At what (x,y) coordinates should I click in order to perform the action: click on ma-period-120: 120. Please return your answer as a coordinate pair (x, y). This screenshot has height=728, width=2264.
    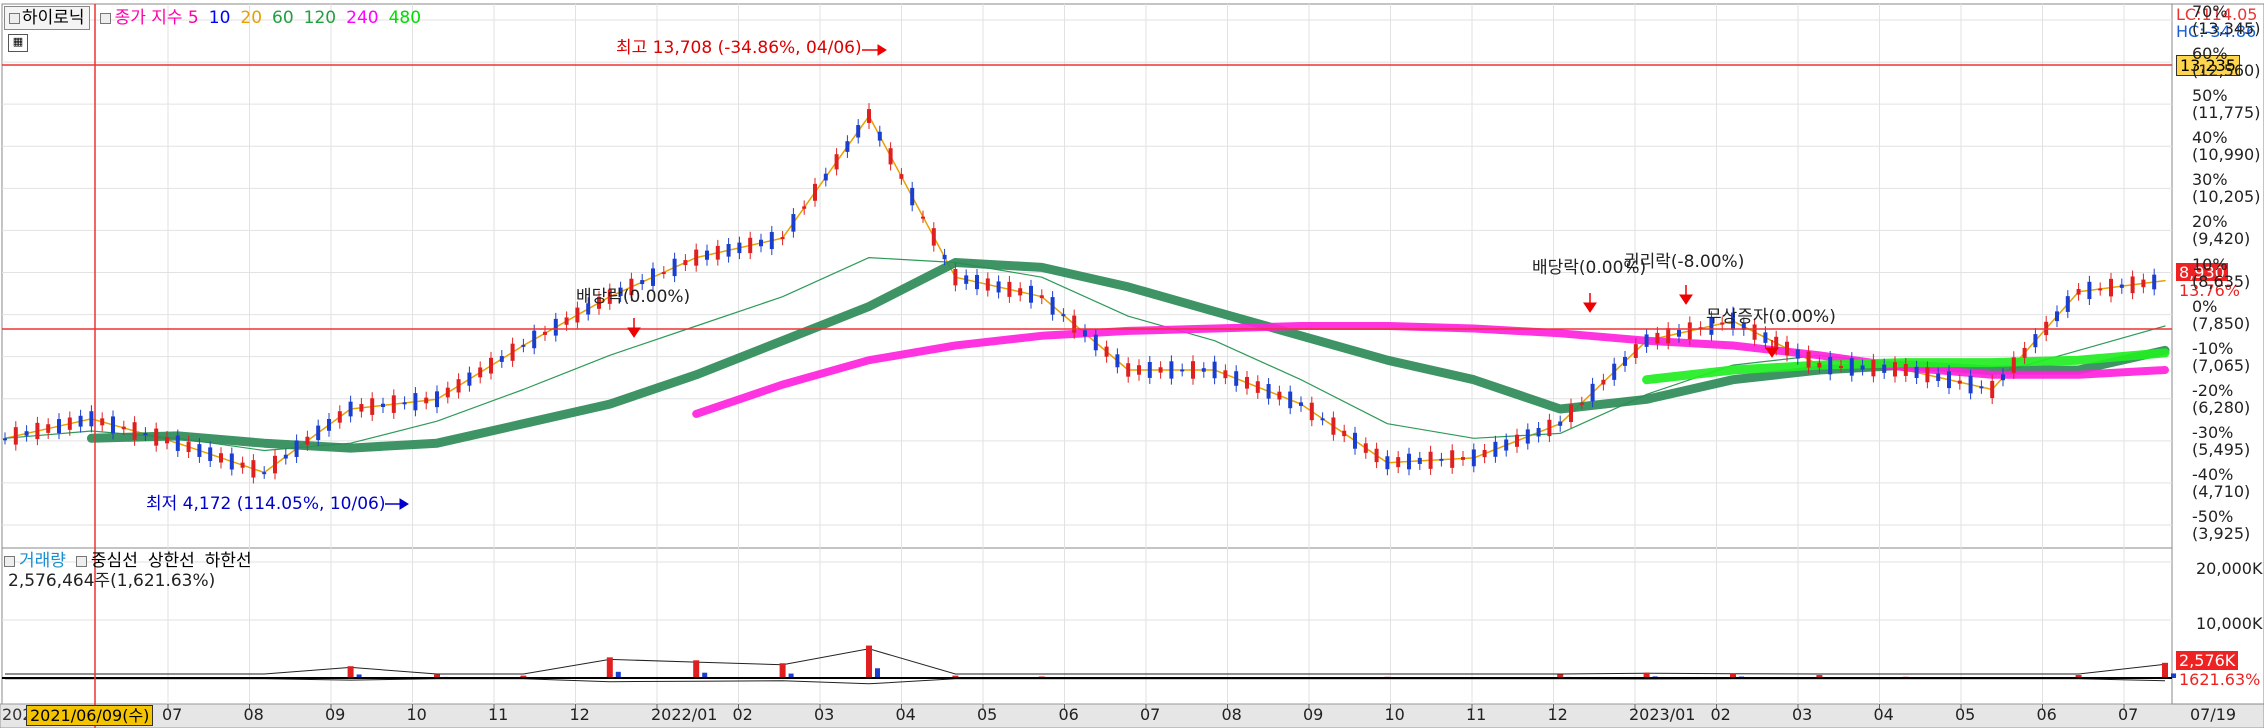
    Looking at the image, I should click on (320, 18).